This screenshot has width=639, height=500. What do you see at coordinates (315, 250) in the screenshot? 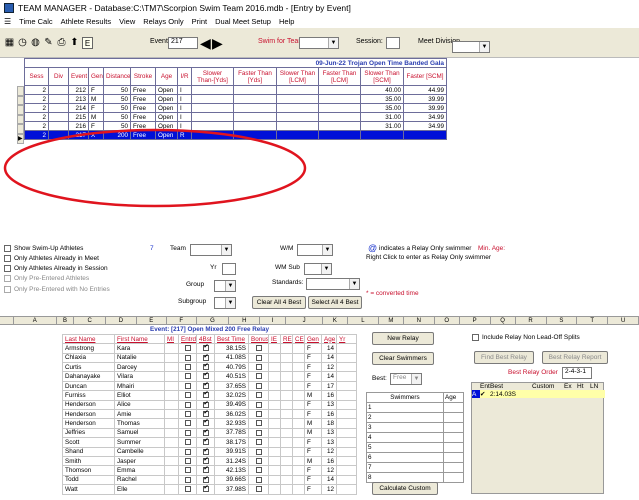
I see `wm-select: ▼` at bounding box center [315, 250].